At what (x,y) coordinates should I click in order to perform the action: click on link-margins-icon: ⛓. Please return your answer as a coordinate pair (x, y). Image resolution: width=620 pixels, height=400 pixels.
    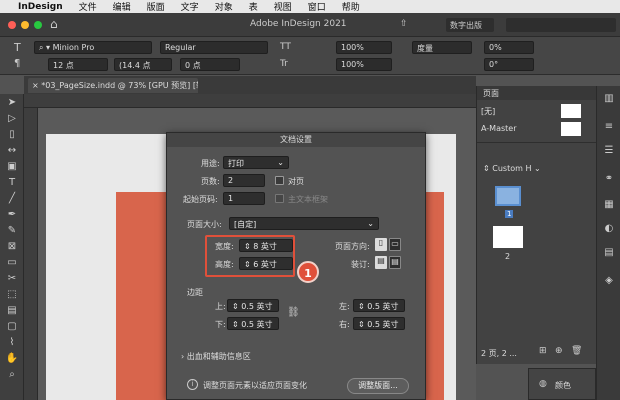
    Looking at the image, I should click on (293, 312).